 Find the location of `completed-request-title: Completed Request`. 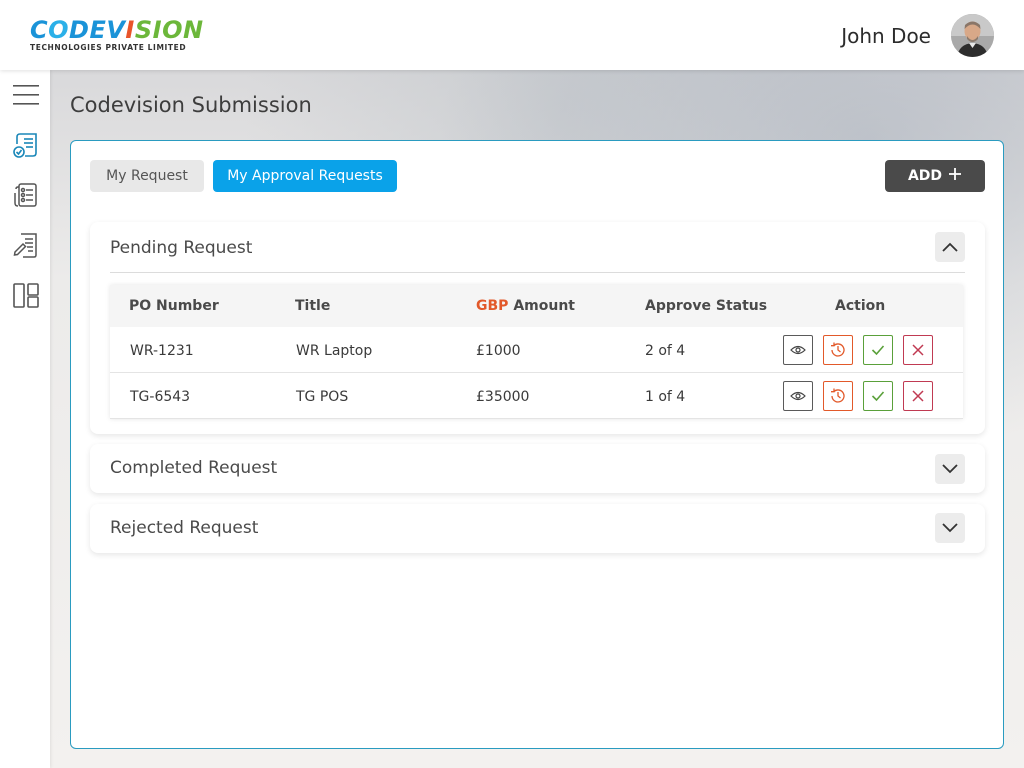

completed-request-title: Completed Request is located at coordinates (193, 468).